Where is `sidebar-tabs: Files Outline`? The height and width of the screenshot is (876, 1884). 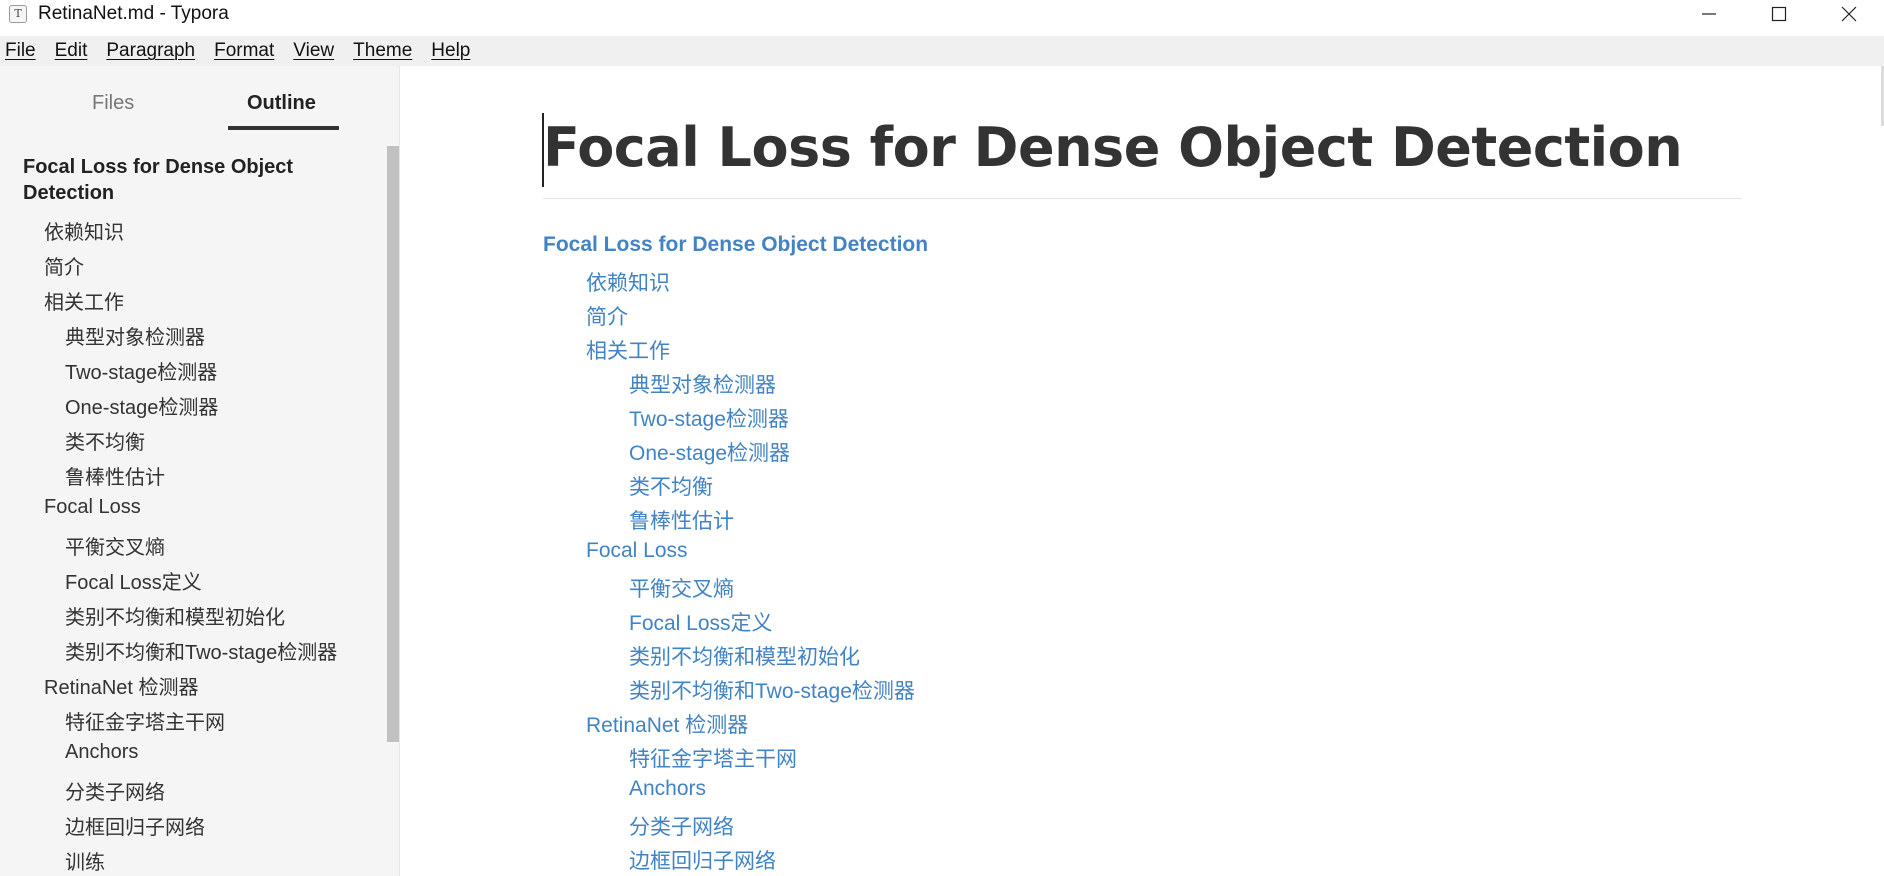
sidebar-tabs: Files Outline is located at coordinates (199, 100).